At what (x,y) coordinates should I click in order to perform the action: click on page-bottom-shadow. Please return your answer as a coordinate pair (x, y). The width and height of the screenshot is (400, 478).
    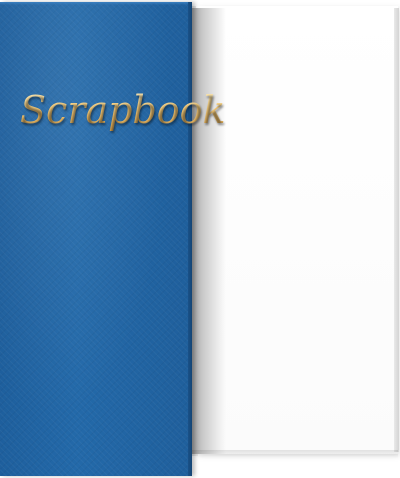
    Looking at the image, I should click on (294, 454).